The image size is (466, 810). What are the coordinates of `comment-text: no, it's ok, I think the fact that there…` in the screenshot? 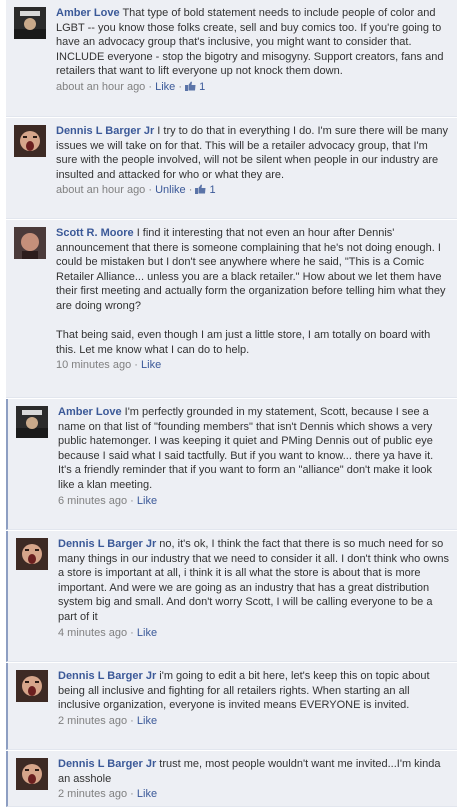 It's located at (255, 580).